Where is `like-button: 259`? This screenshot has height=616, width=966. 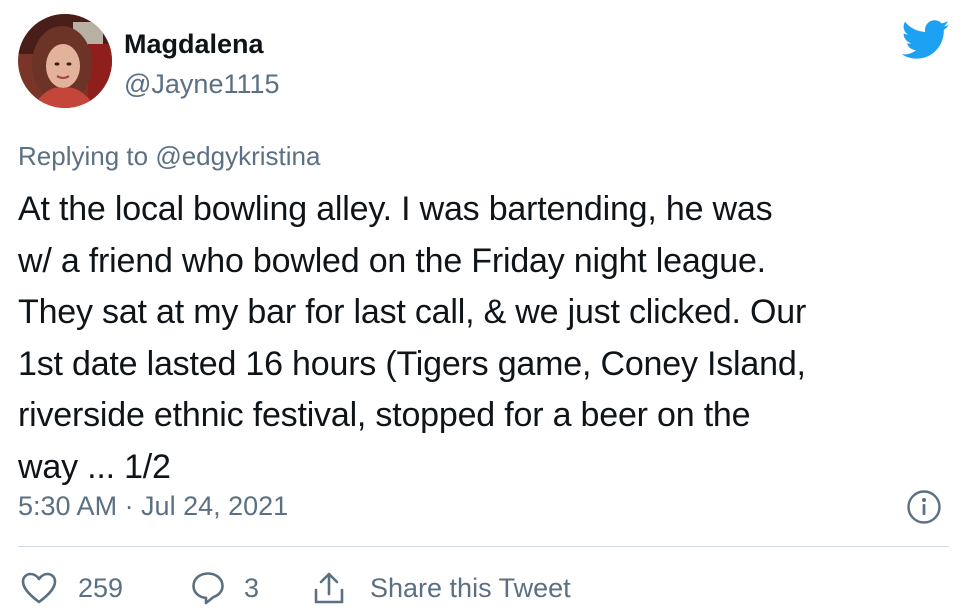
like-button: 259 is located at coordinates (71, 588).